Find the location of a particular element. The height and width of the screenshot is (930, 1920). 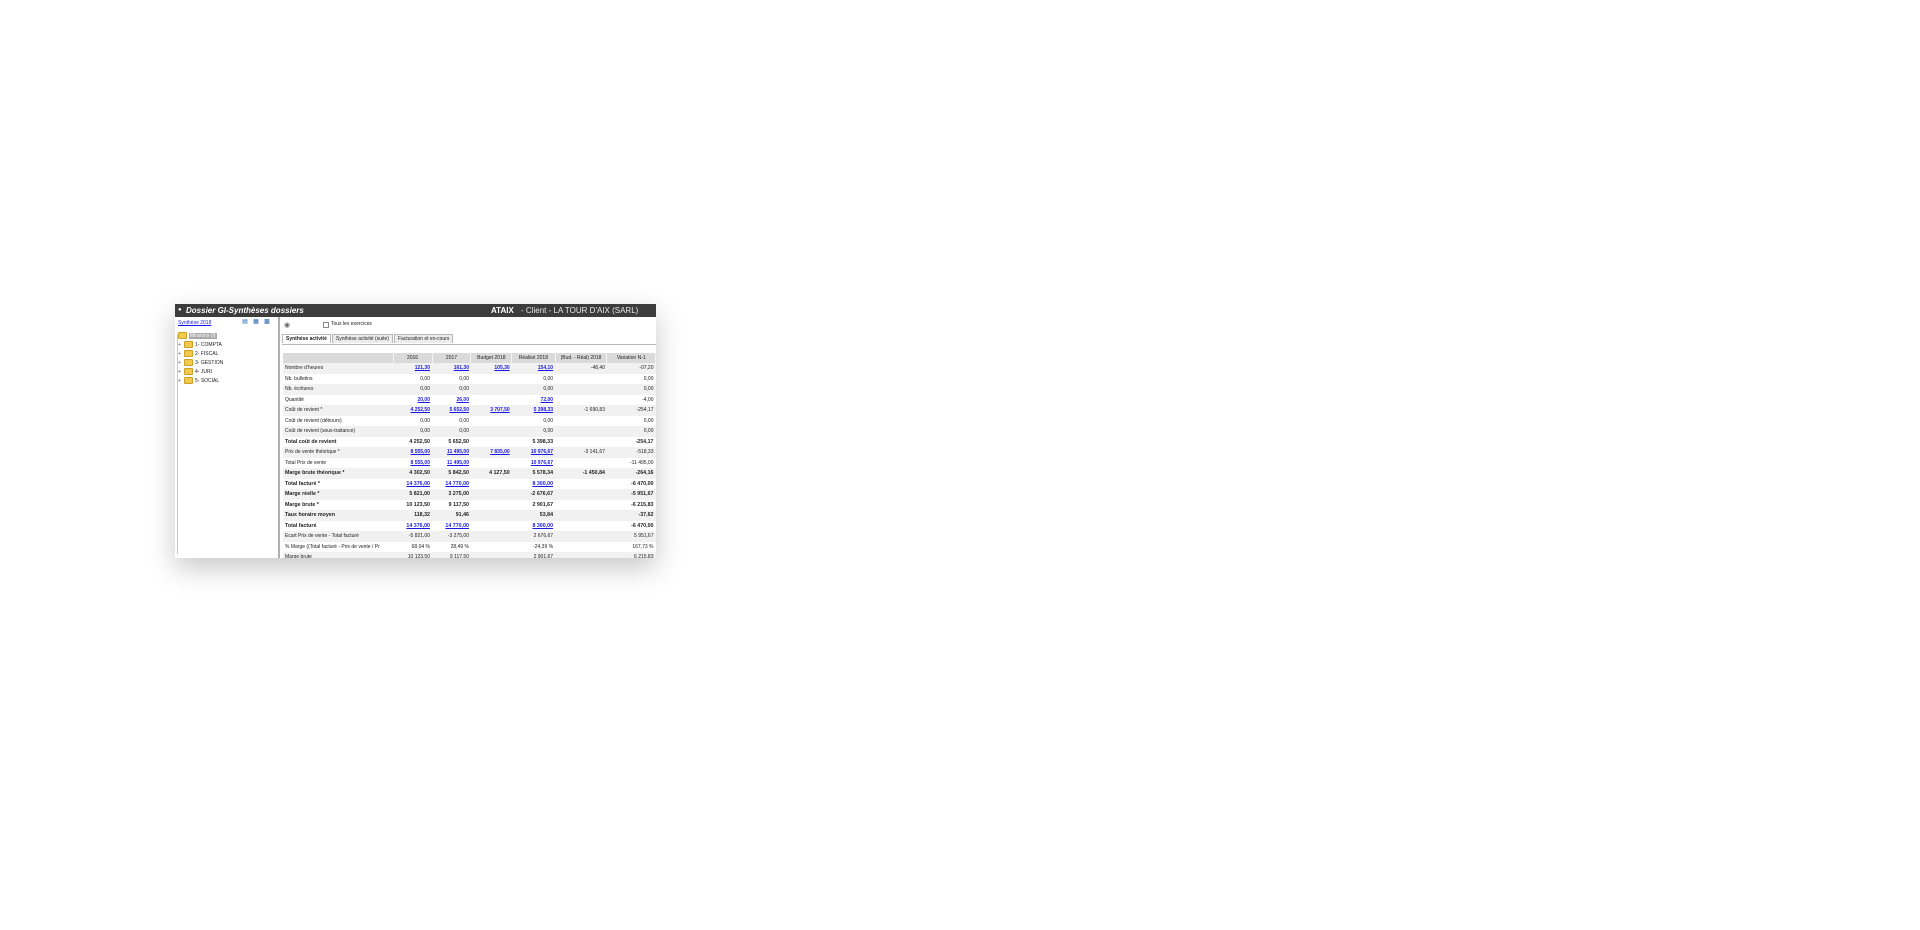

tree-item-label: 1- COMPTA is located at coordinates (208, 345).